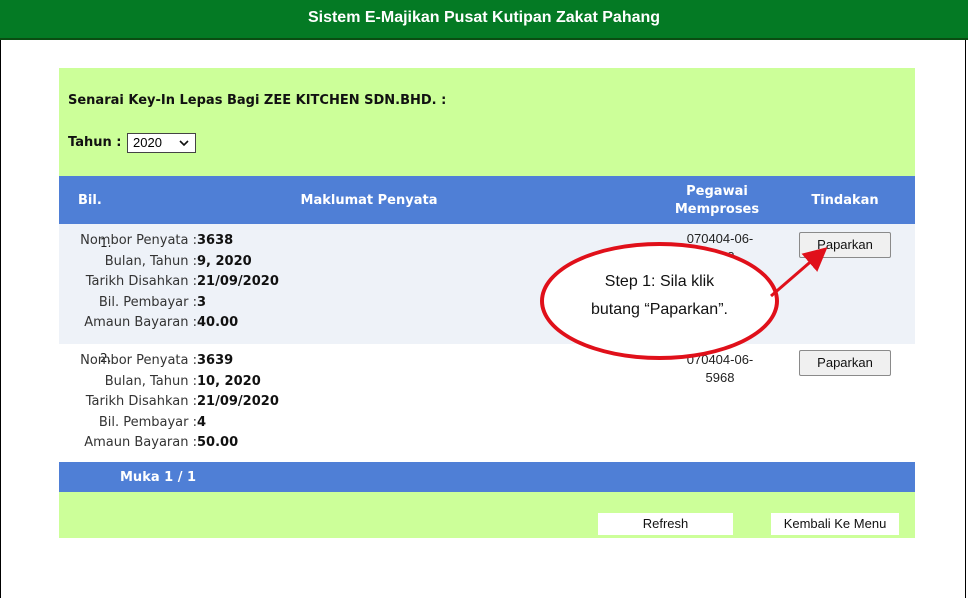 The width and height of the screenshot is (968, 598). I want to click on value-bulan: 9, 2020, so click(224, 261).